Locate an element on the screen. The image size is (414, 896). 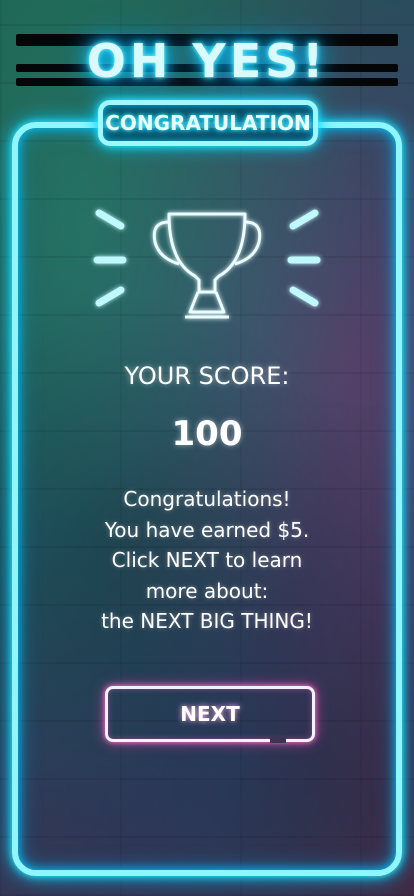
trophy-icon is located at coordinates (207, 265).